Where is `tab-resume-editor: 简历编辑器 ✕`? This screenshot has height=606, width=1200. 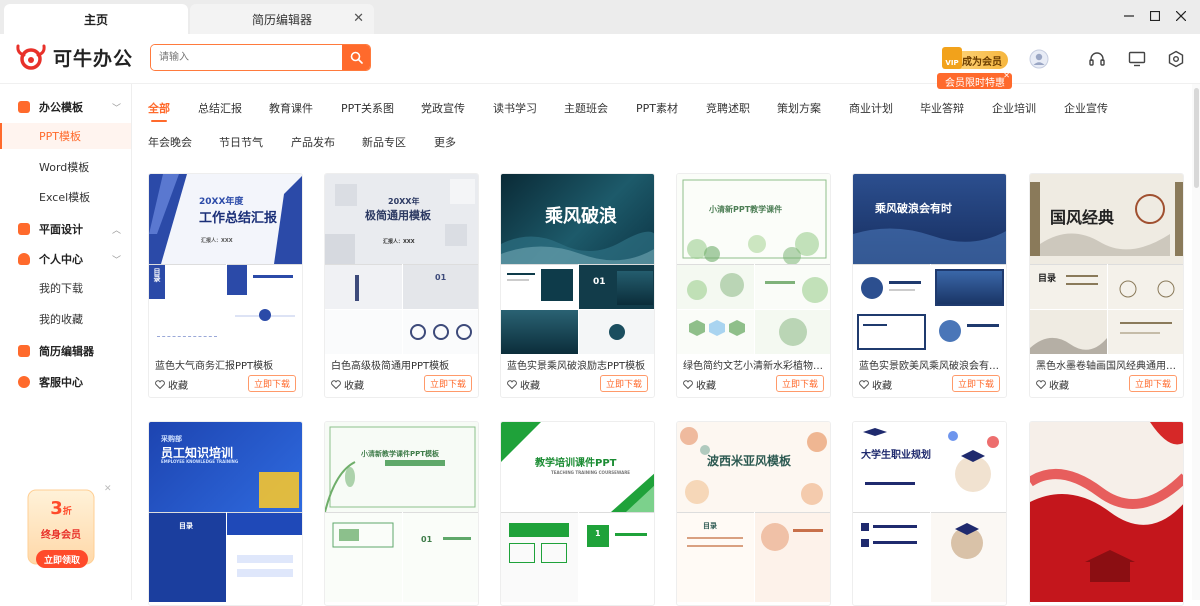 tab-resume-editor: 简历编辑器 ✕ is located at coordinates (282, 19).